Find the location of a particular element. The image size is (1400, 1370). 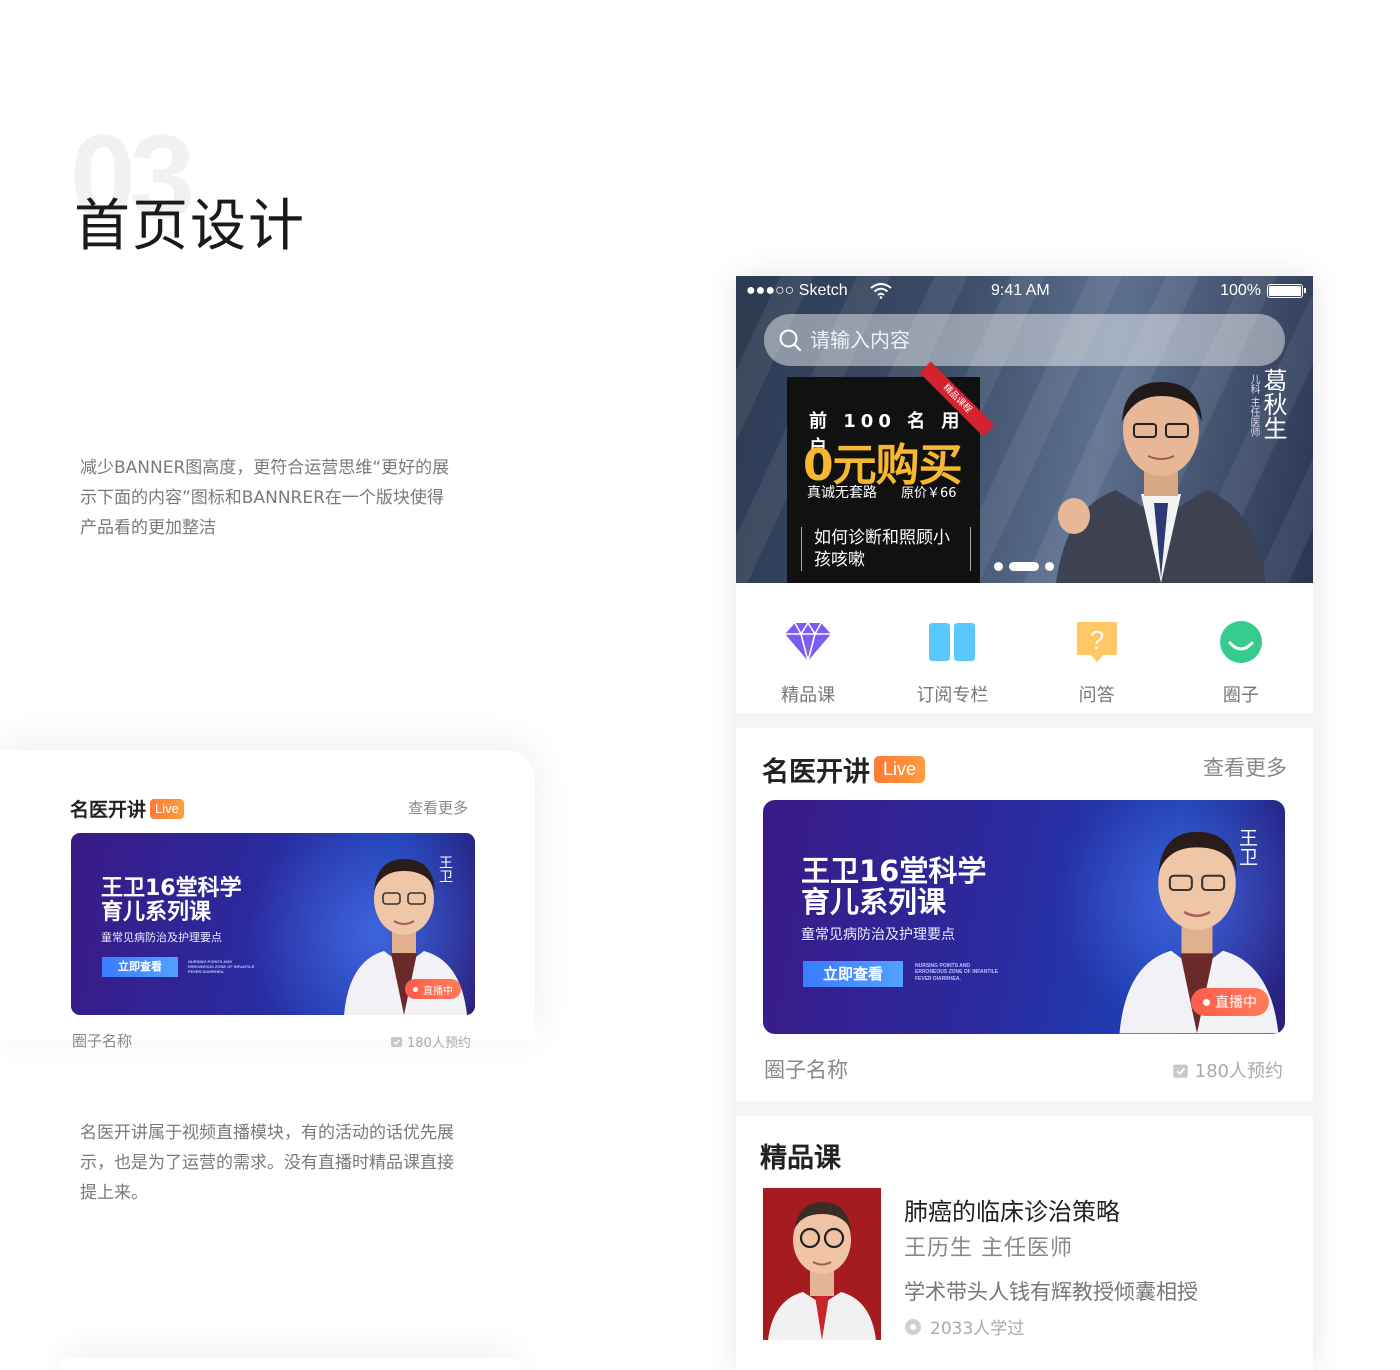

entry-label: 订阅专栏 is located at coordinates (952, 695).